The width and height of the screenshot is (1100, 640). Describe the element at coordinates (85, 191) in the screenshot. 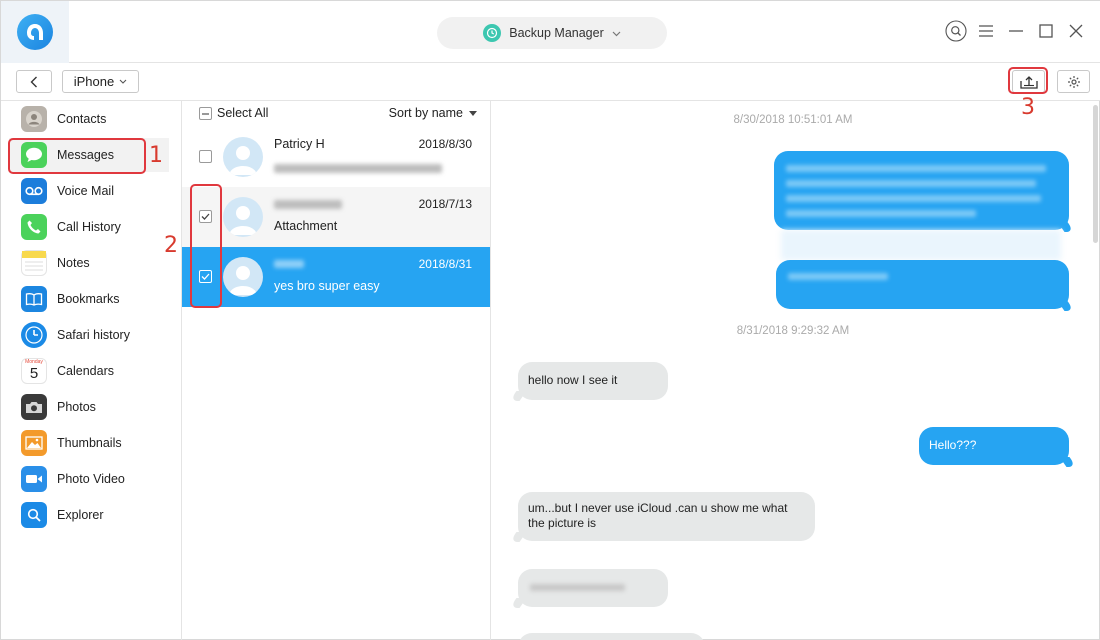

I see `sidebar-item-label: Voice Mail` at that location.